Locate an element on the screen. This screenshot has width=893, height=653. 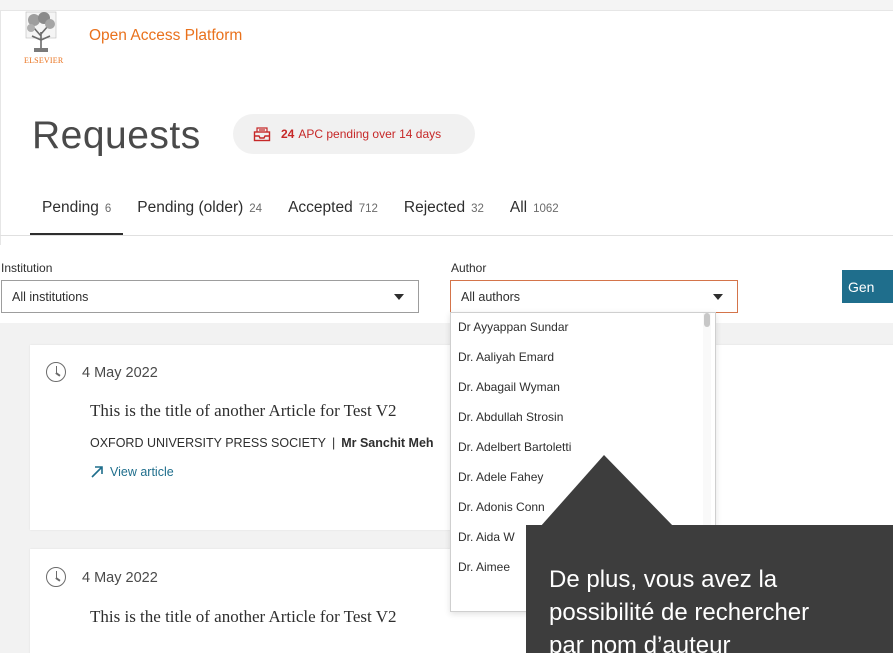
institution-select: All institutions is located at coordinates (210, 296).